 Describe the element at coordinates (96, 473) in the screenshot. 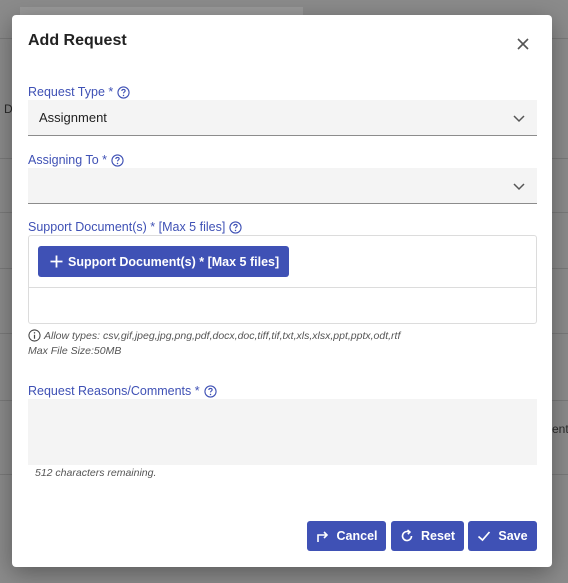

I see `chars-remaining-text: 512 characters remaining.` at that location.